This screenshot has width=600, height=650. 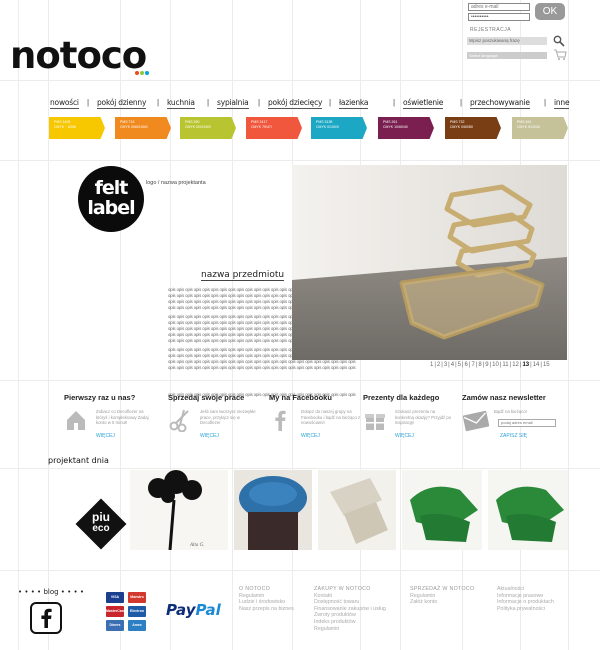 I want to click on footer-link: Informacje o produktach, so click(x=525, y=602).